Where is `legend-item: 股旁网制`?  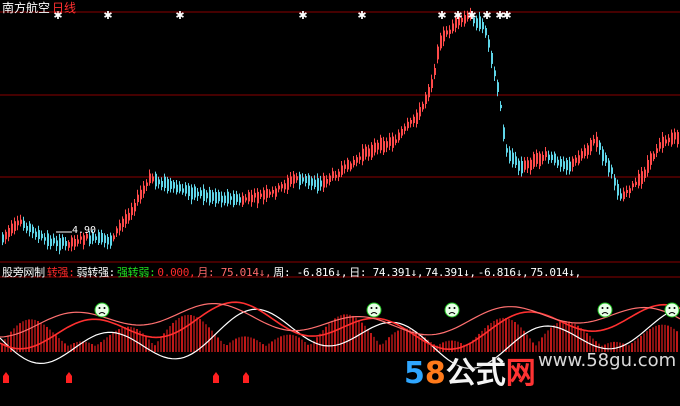
legend-item: 股旁网制 is located at coordinates (23, 272).